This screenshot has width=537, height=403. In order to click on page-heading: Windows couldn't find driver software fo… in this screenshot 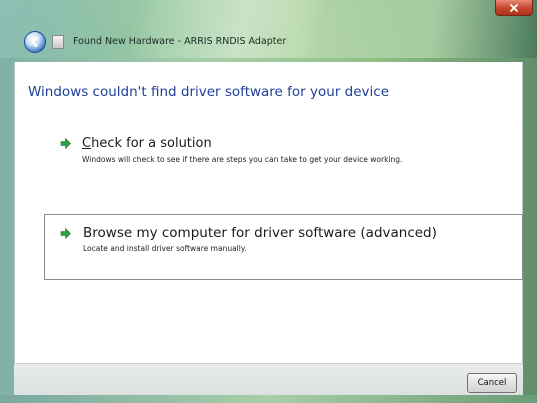, I will do `click(208, 92)`.